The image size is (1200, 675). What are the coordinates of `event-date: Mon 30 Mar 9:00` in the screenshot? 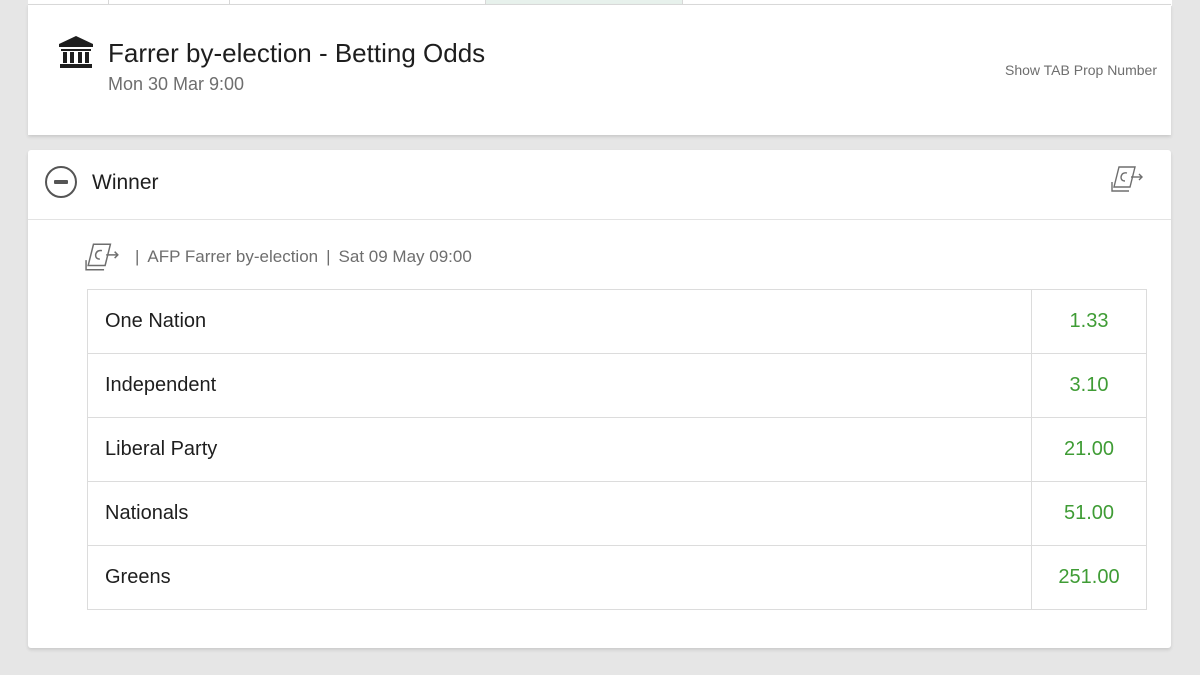 It's located at (176, 84).